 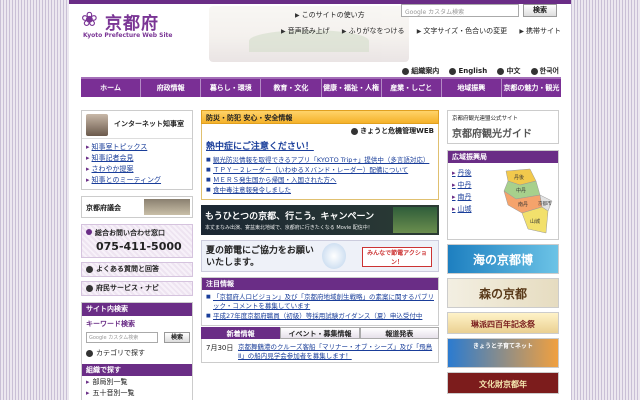 I want to click on lang-english: English, so click(x=468, y=71).